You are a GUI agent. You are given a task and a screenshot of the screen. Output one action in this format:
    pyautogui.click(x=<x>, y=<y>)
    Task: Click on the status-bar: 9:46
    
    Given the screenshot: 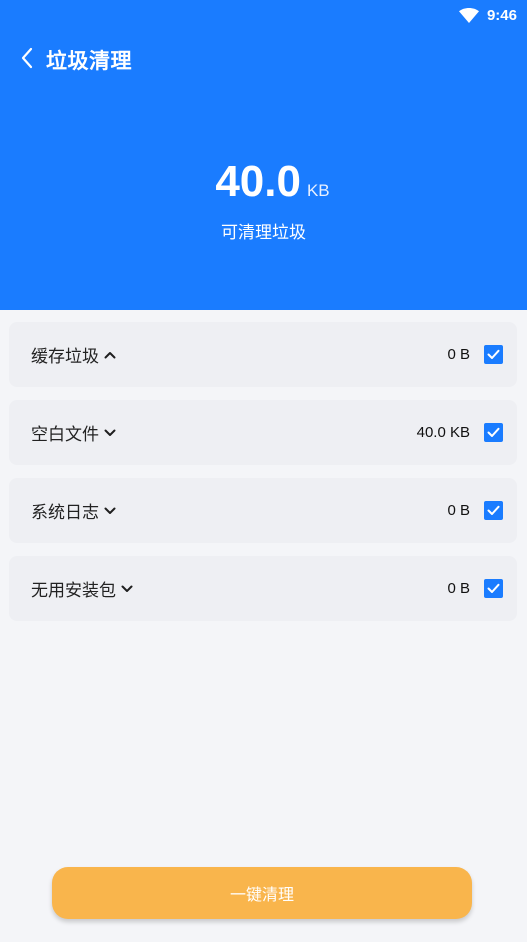 What is the action you would take?
    pyautogui.click(x=263, y=15)
    